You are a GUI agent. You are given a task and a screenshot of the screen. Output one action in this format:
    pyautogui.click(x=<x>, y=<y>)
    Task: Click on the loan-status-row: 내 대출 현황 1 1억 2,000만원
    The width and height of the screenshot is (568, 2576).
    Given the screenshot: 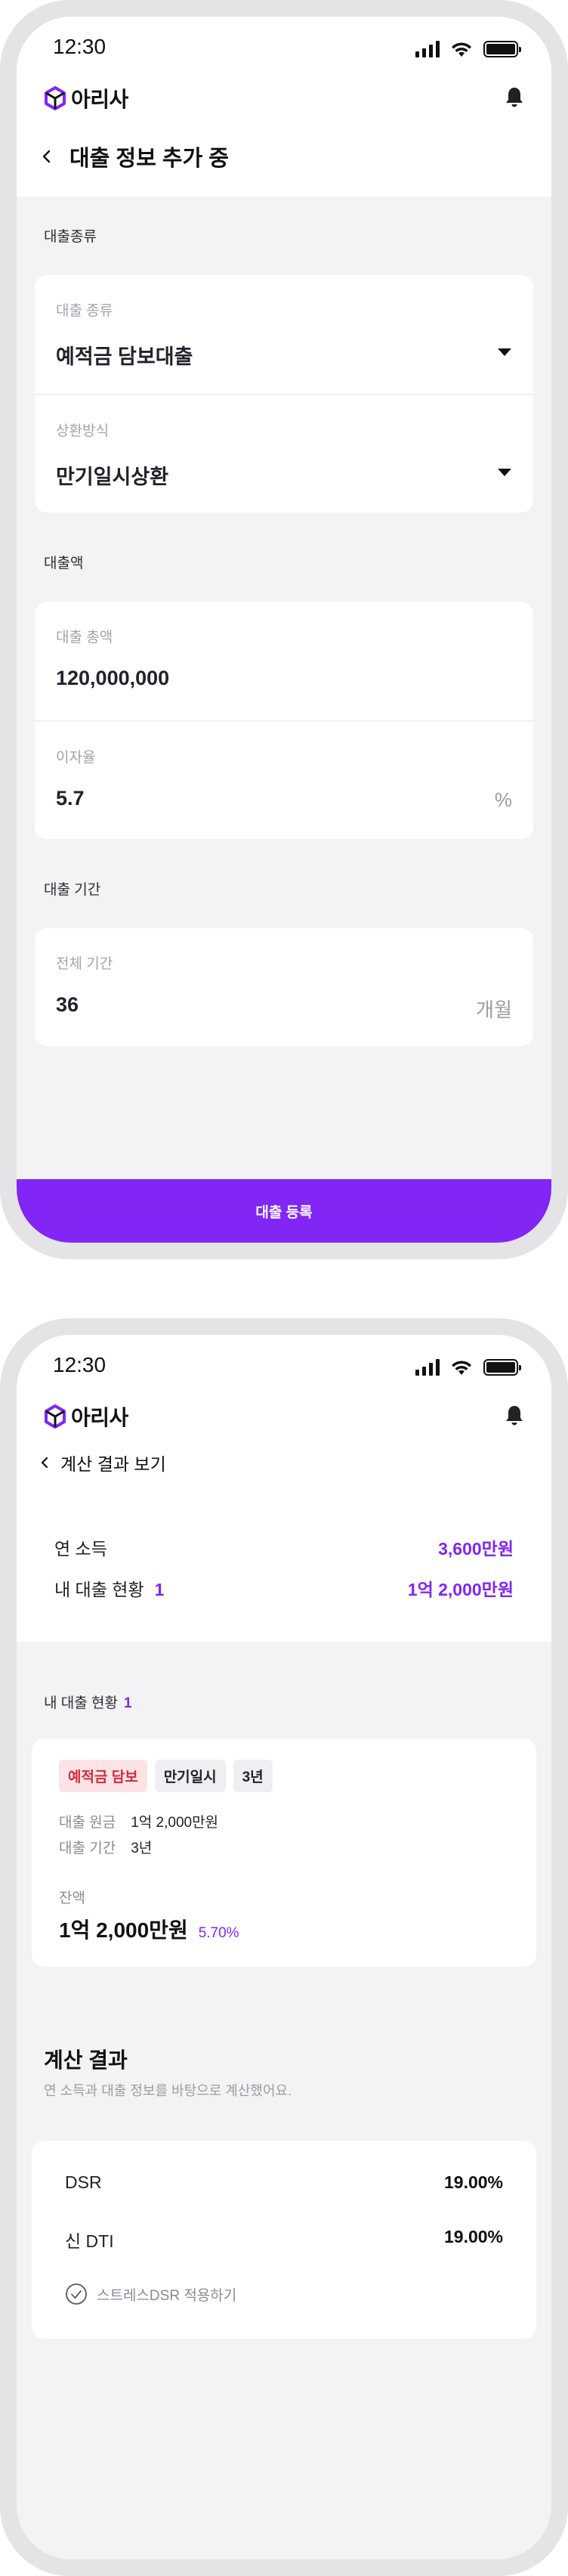 What is the action you would take?
    pyautogui.click(x=284, y=1588)
    